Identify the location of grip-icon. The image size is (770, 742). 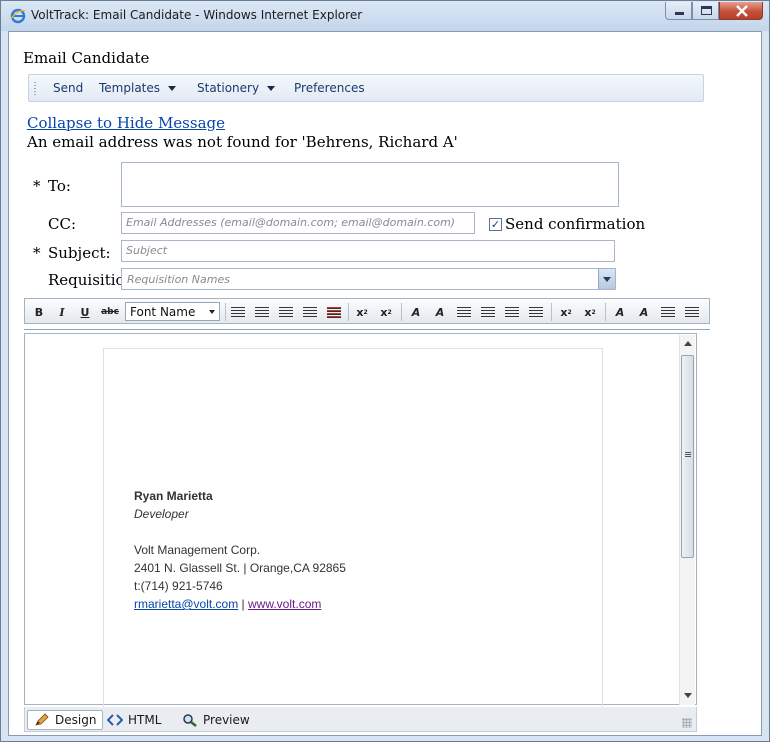
(688, 455).